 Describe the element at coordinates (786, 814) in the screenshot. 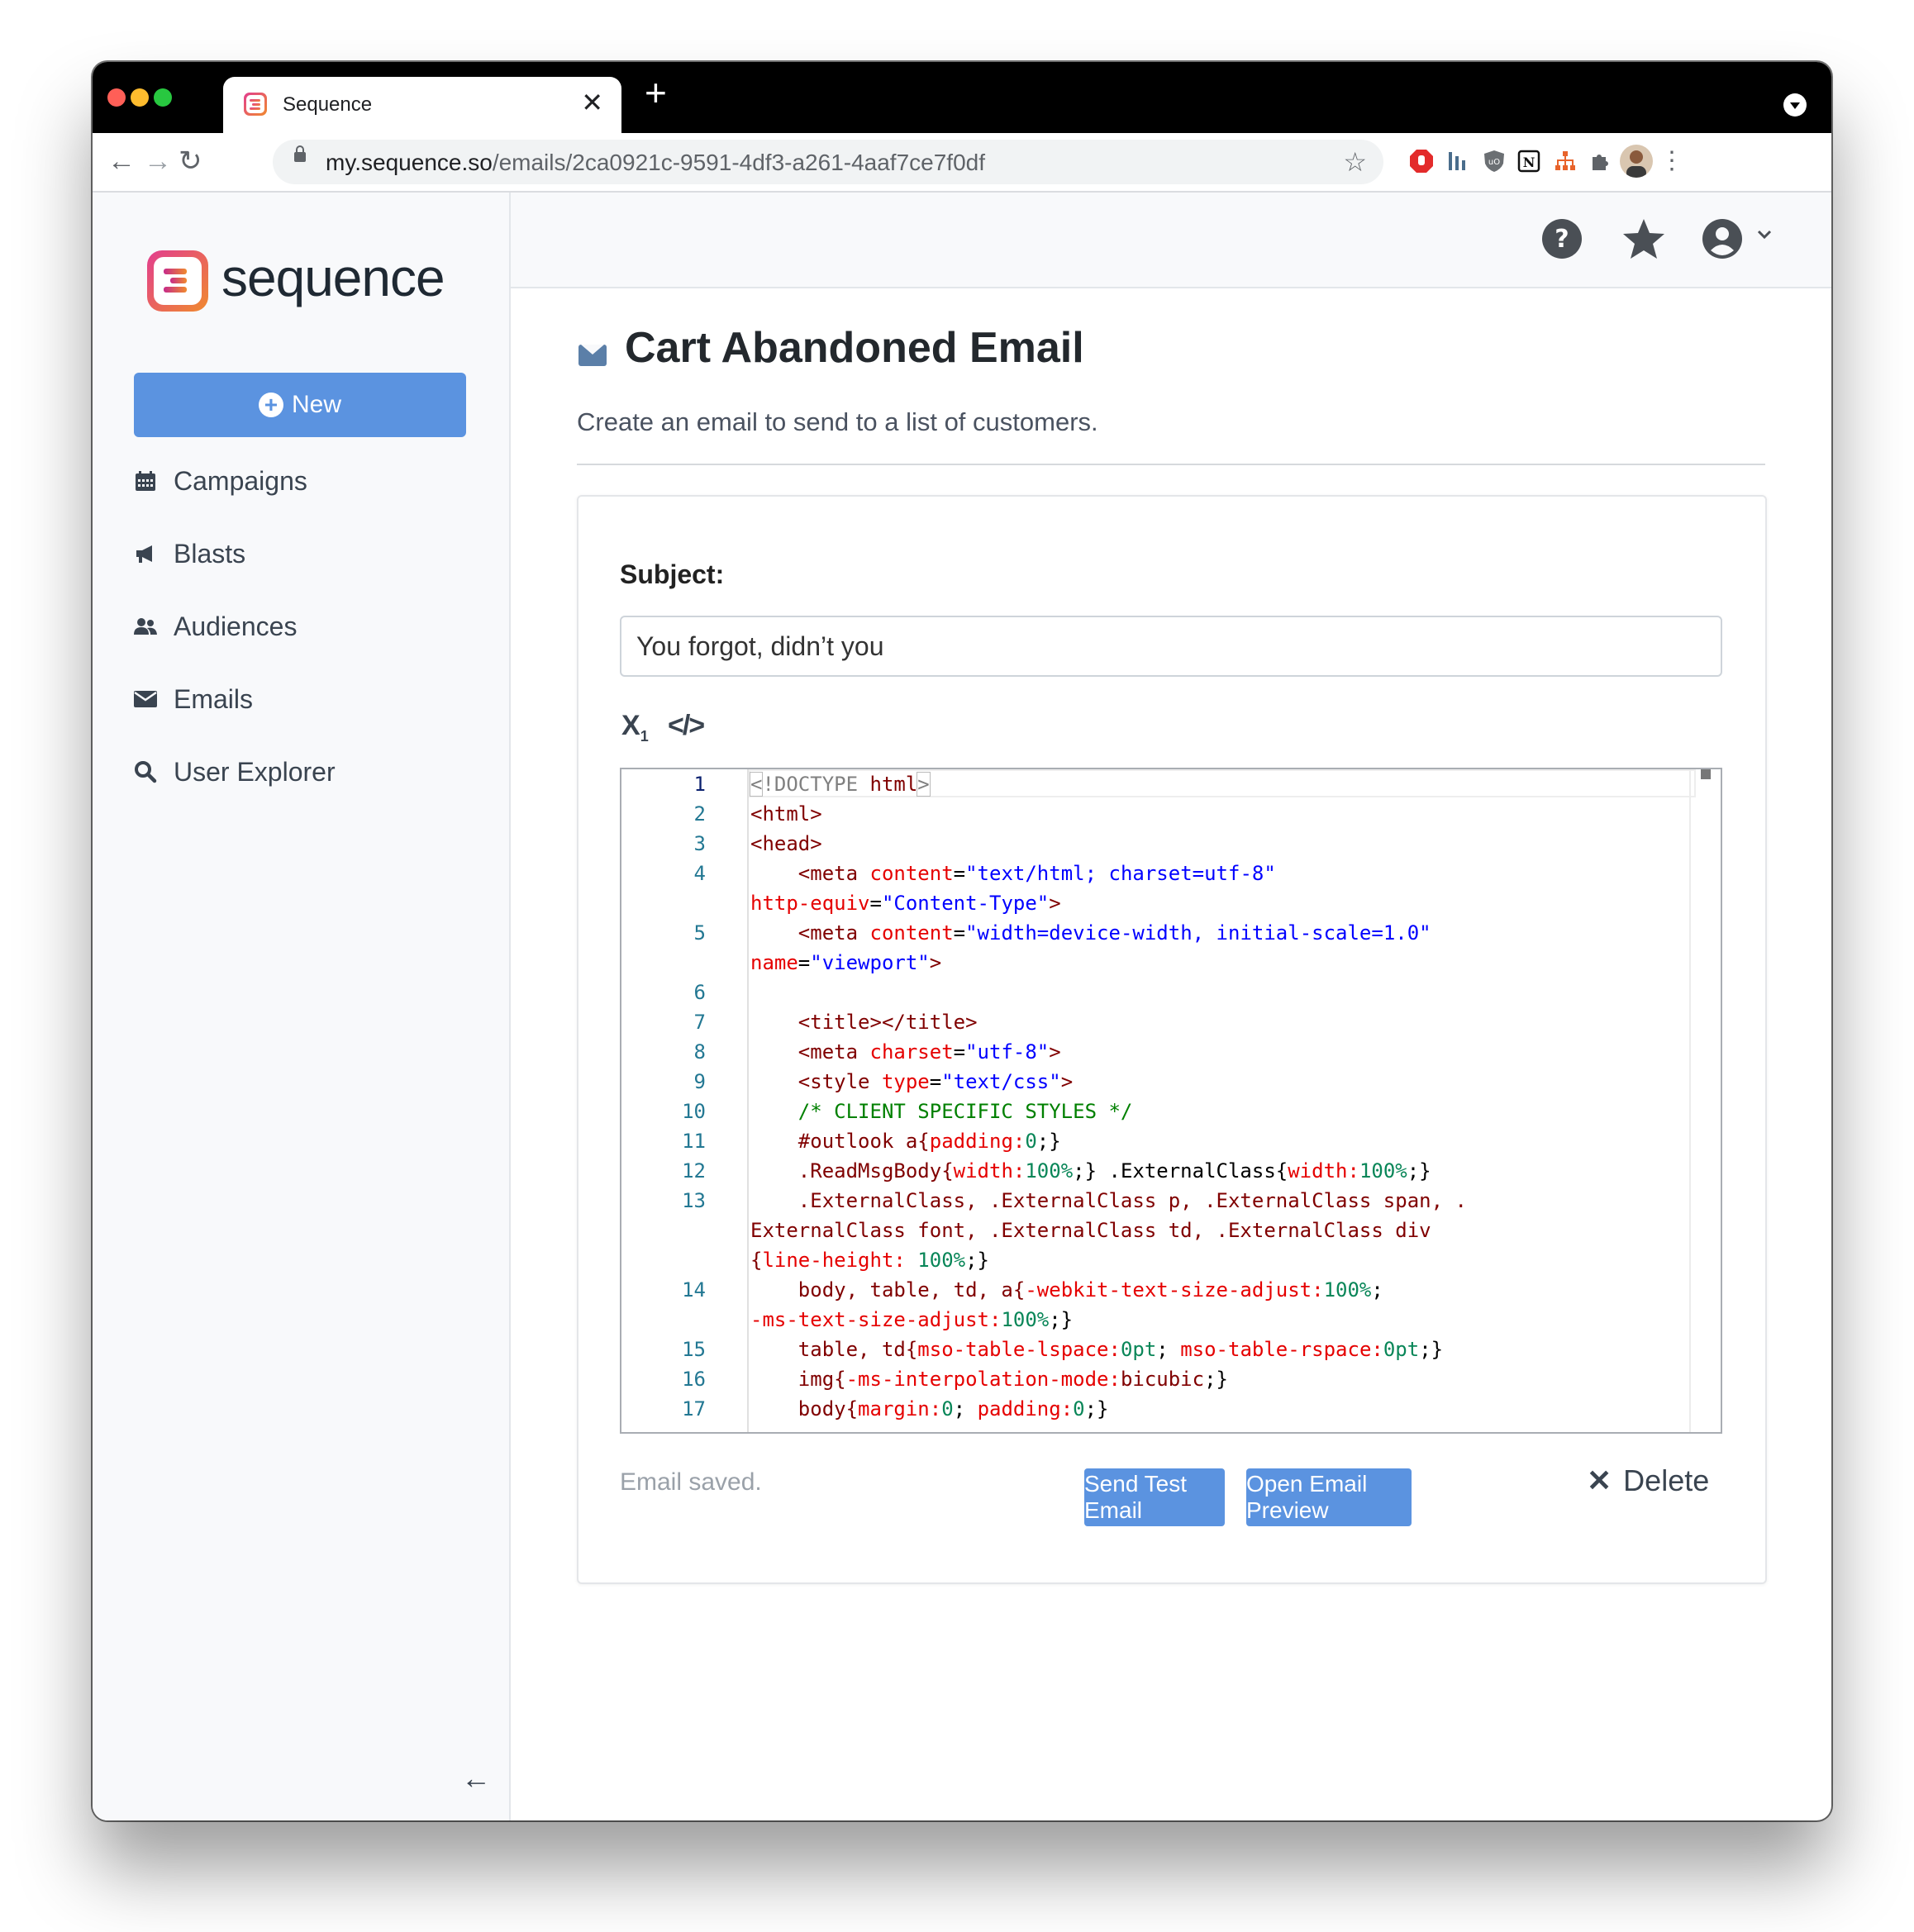

I see `code-line: <html>` at that location.